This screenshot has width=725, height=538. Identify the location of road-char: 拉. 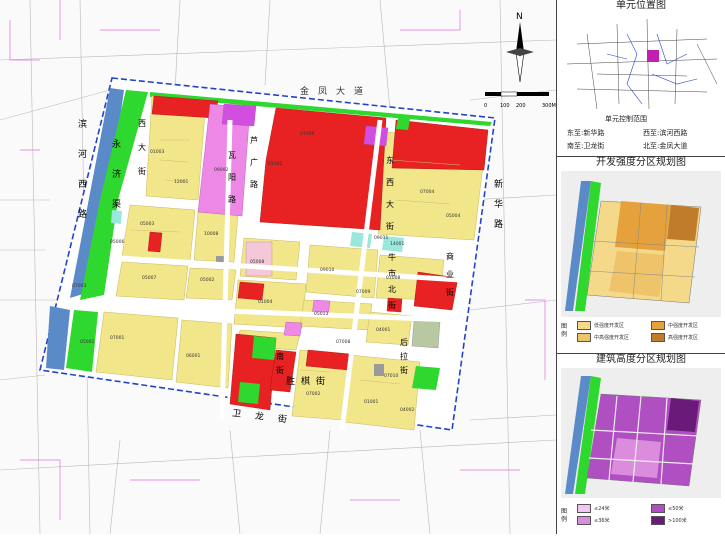
(404, 356).